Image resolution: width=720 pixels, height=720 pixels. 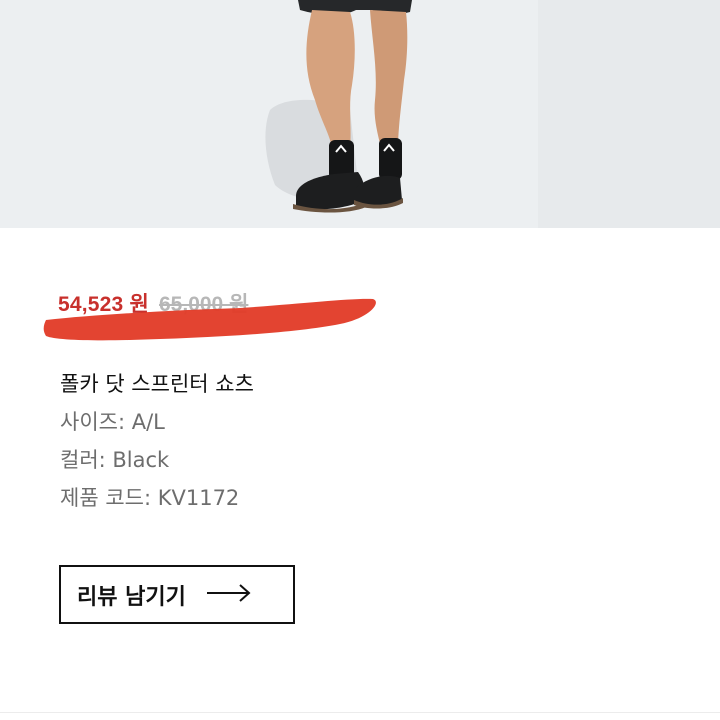 I want to click on arrow-right-icon, so click(x=229, y=595).